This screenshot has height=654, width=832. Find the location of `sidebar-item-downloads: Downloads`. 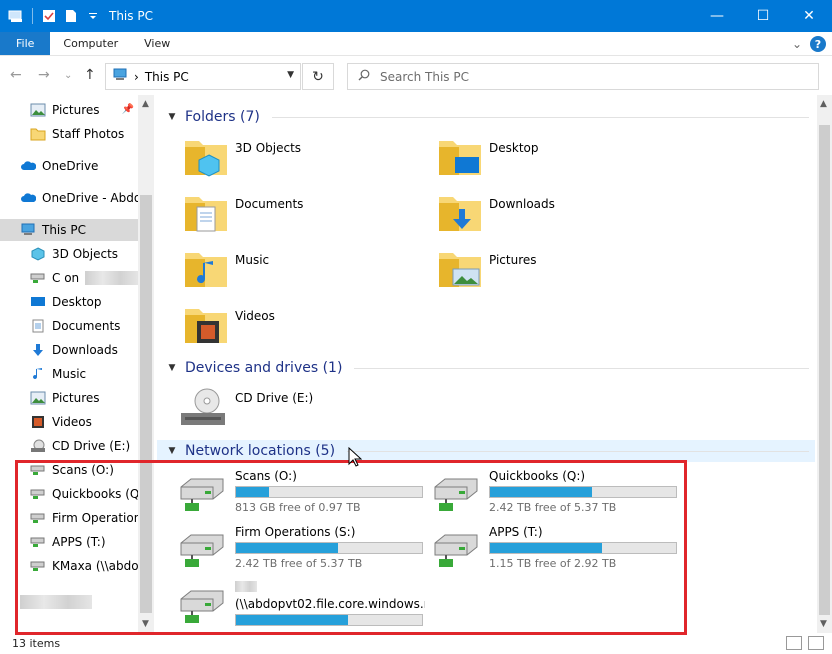

sidebar-item-downloads: Downloads is located at coordinates (69, 350).